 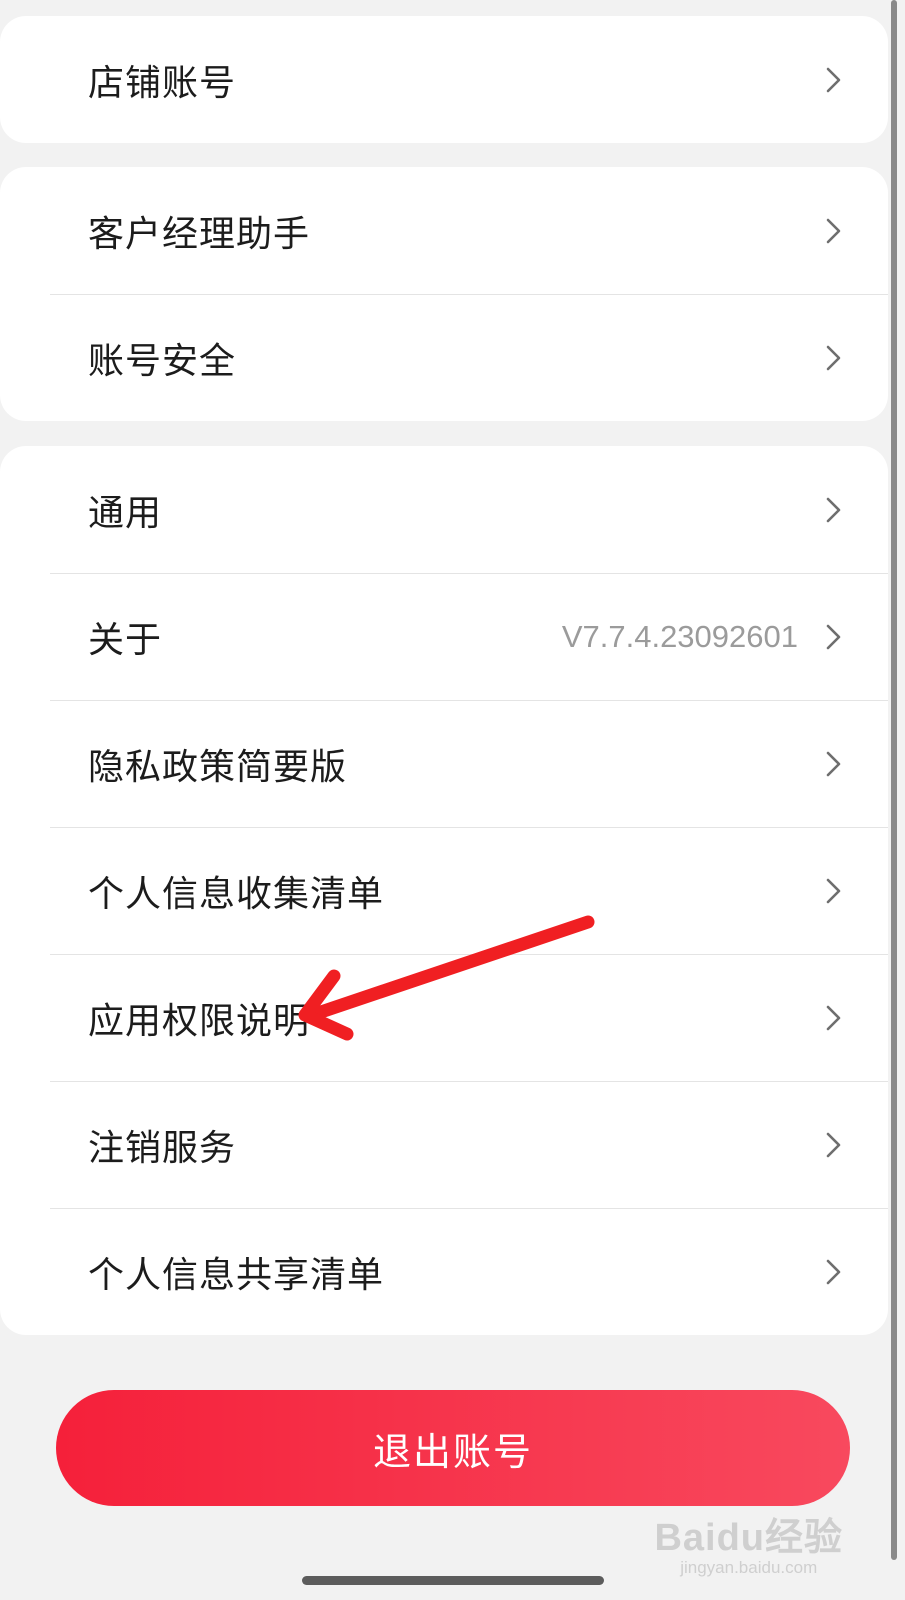 I want to click on row-app-permissions: 应用权限说明, so click(x=444, y=1017).